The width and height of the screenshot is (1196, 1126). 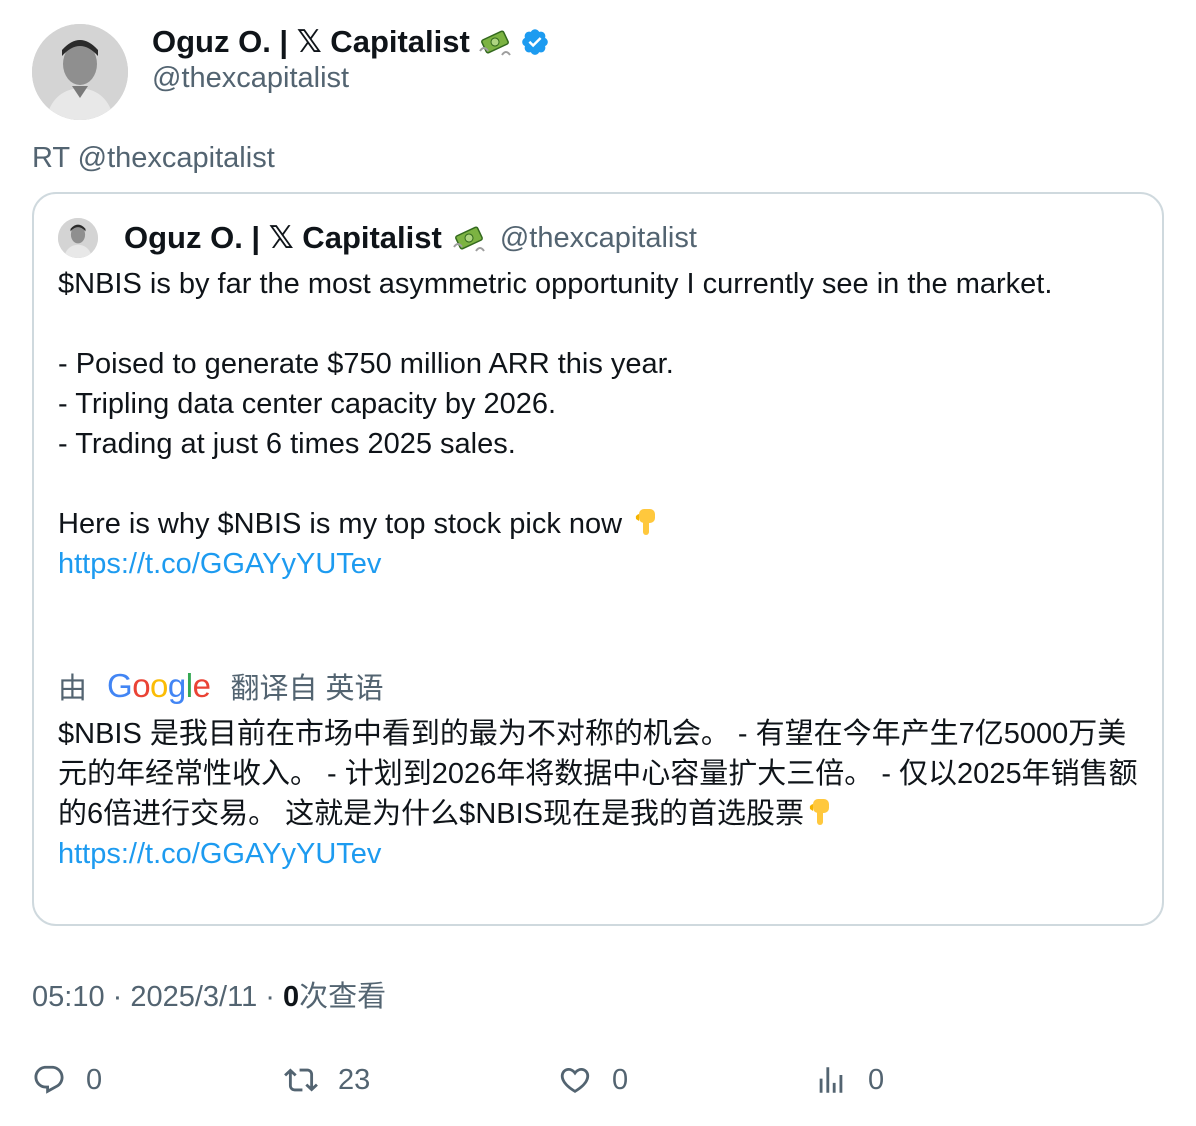 I want to click on translation-suffix: 翻译自 英语, so click(x=307, y=689).